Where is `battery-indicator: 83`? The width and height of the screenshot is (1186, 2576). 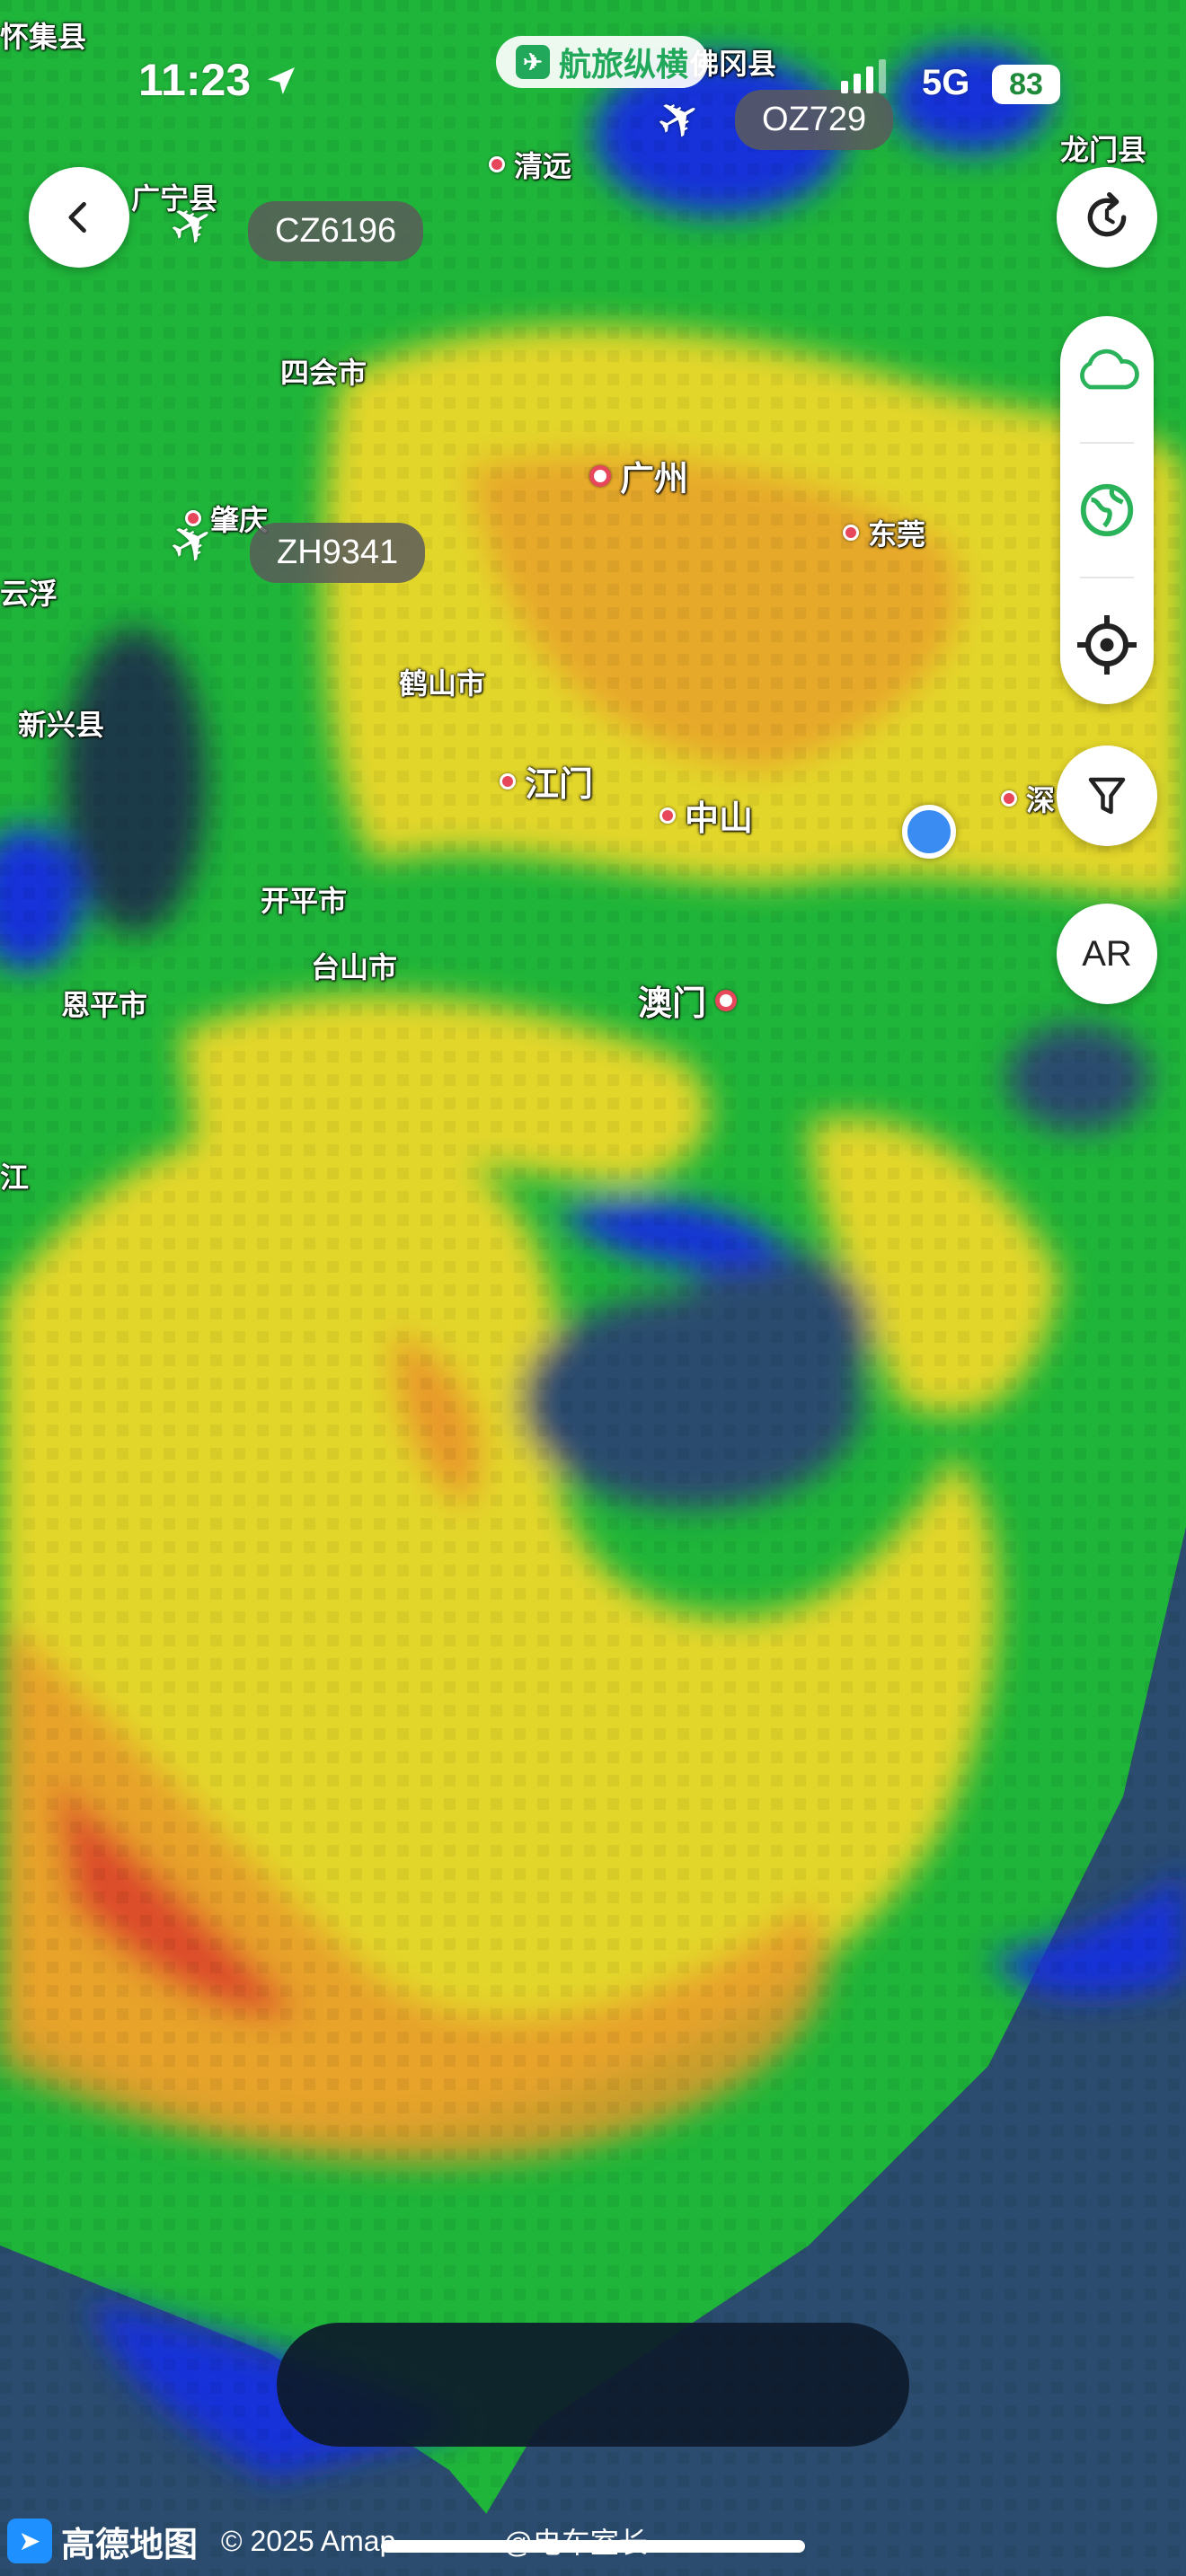 battery-indicator: 83 is located at coordinates (1026, 84).